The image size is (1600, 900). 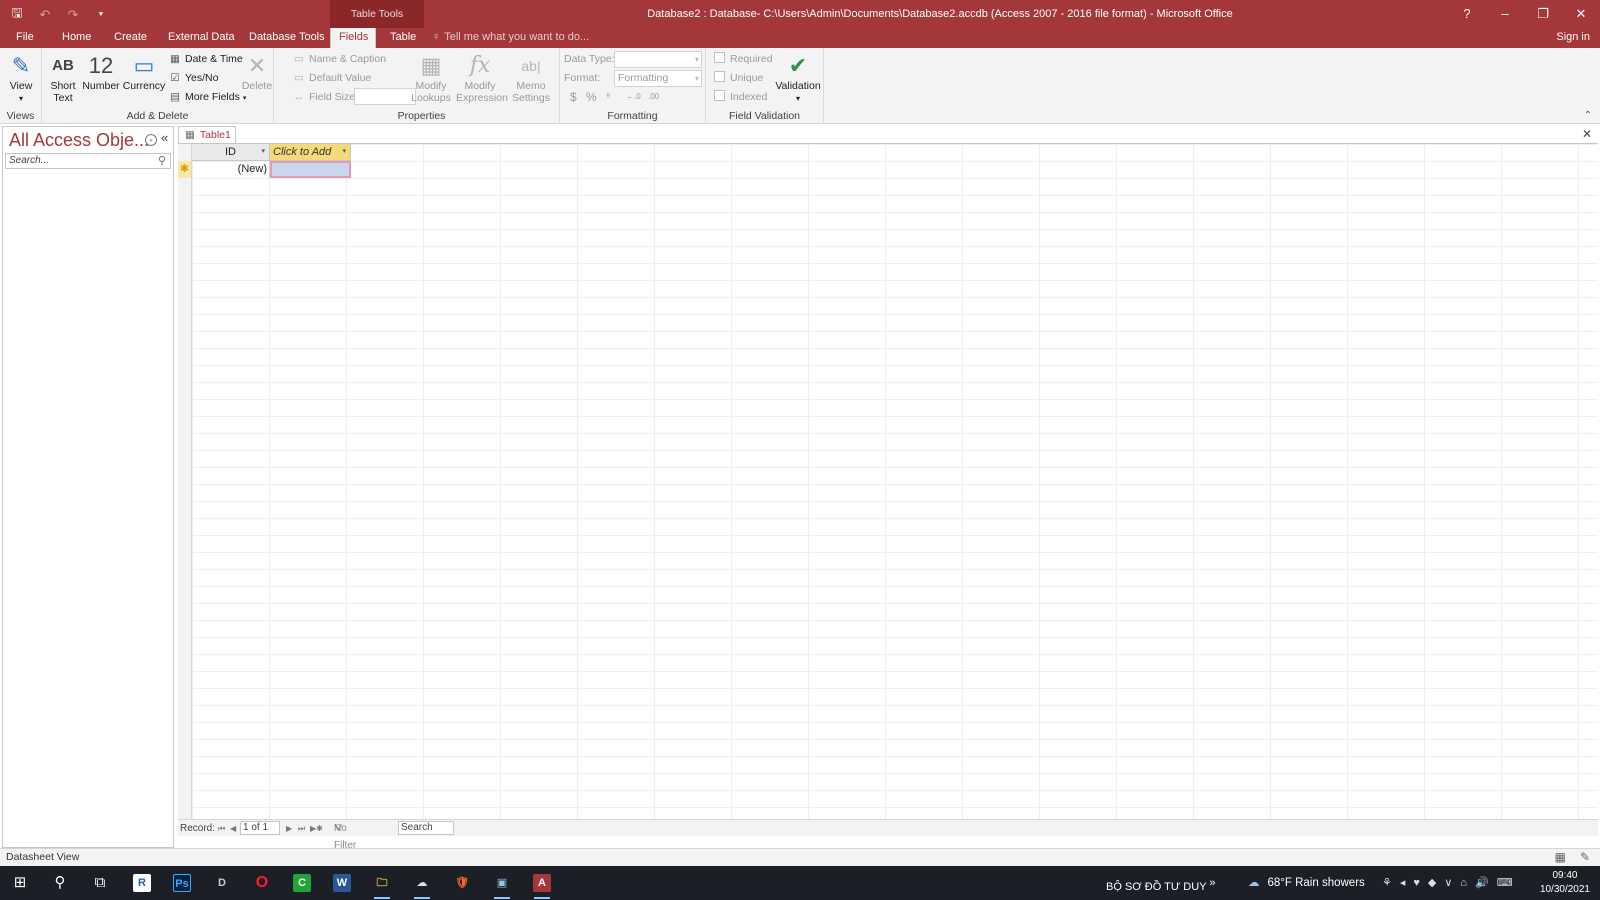 I want to click on modify-expression-button: fx Modify Expression, so click(x=482, y=78).